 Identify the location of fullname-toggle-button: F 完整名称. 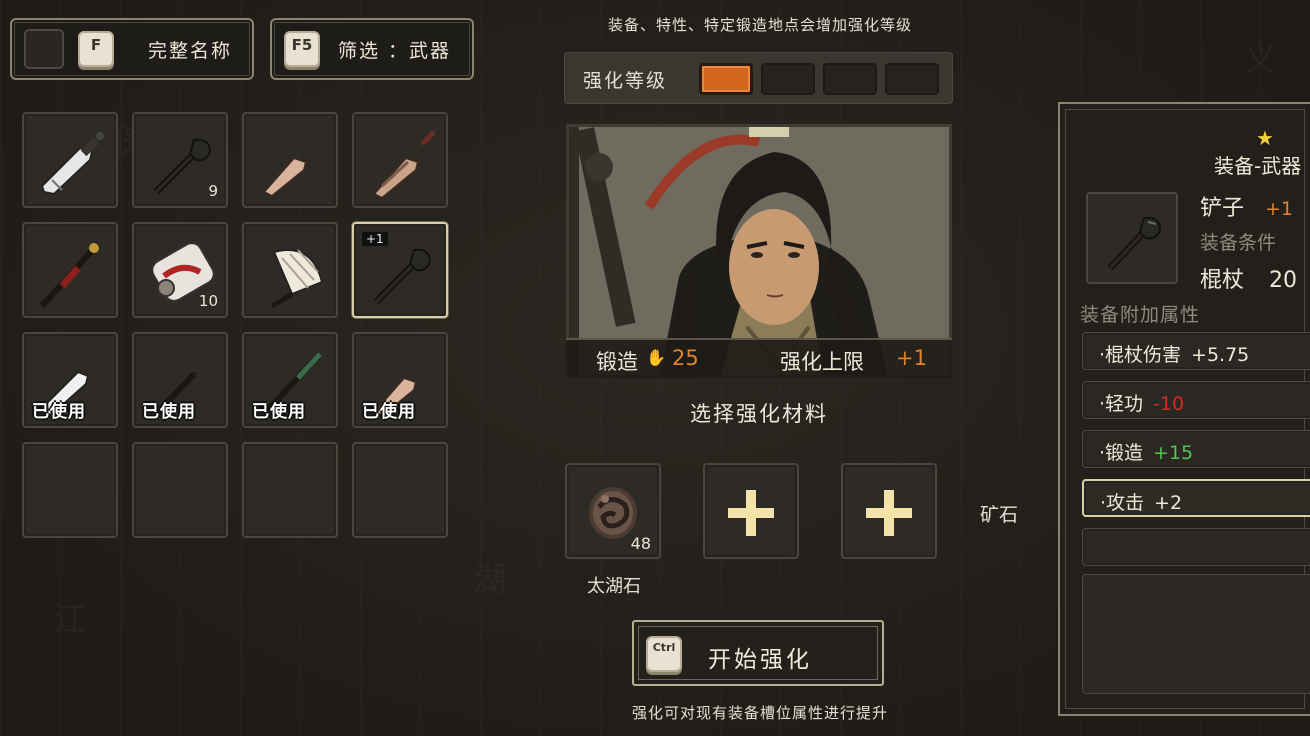
(132, 49).